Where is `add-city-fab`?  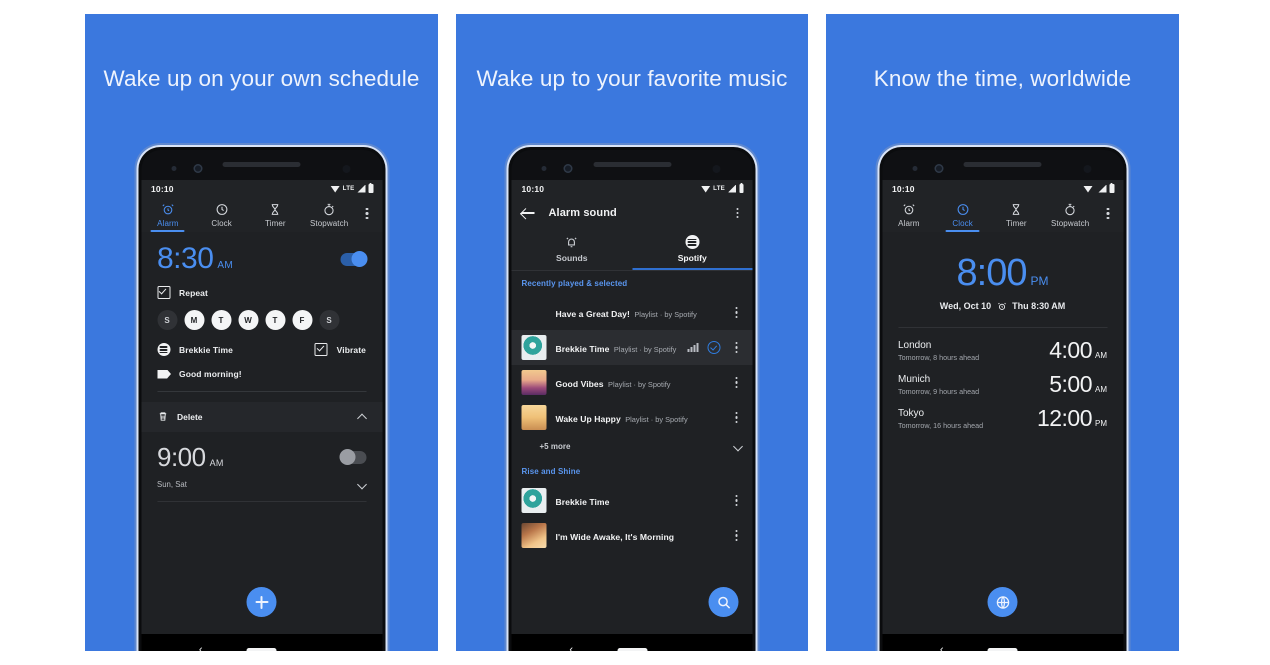 add-city-fab is located at coordinates (1002, 602).